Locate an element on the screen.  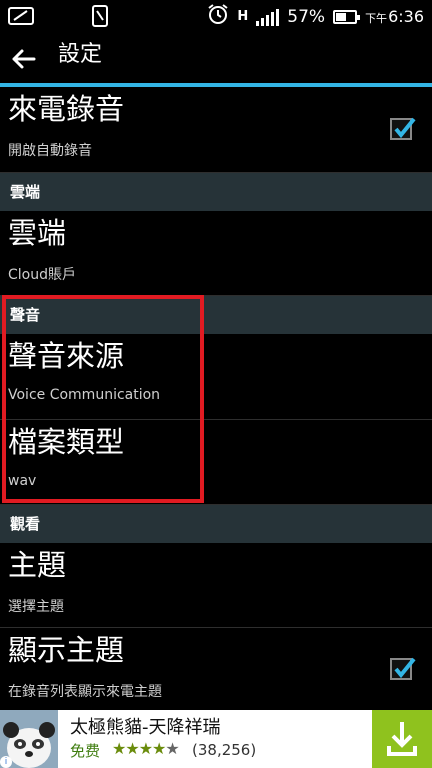
section-header-view: 觀看 is located at coordinates (216, 524).